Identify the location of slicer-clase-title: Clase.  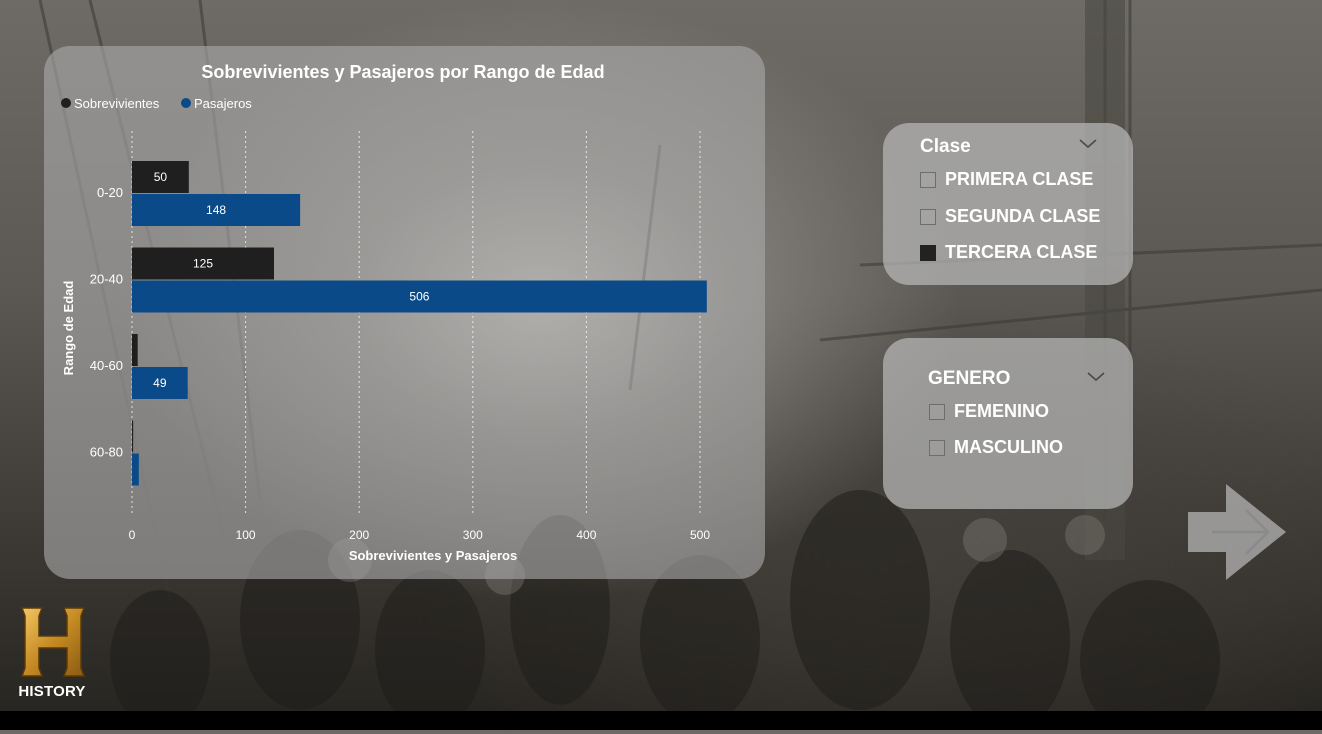
(945, 146).